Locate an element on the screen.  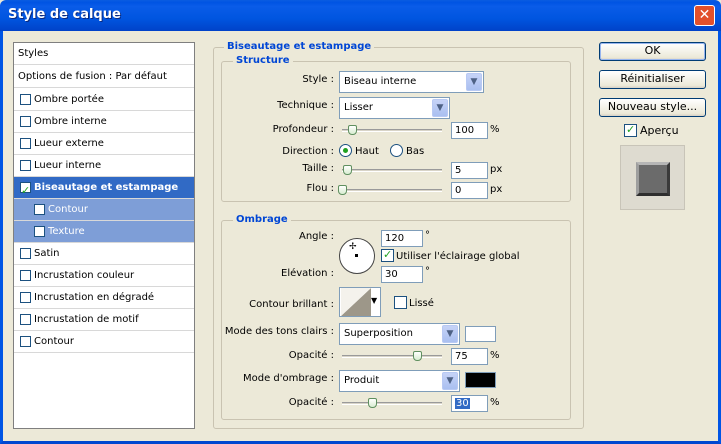
style-select: Biseau interne ▼ is located at coordinates (411, 82).